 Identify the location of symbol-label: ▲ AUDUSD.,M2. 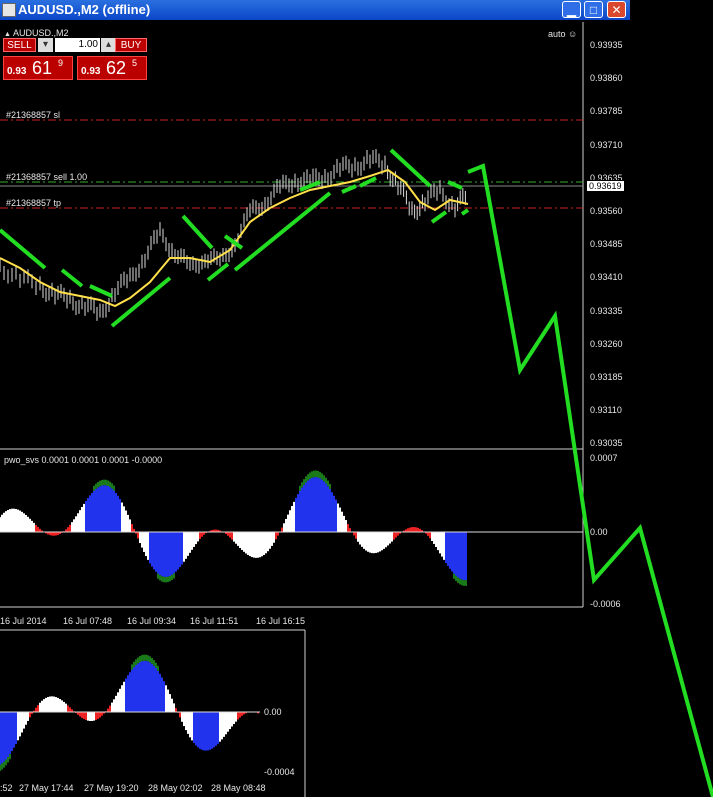
(36, 33).